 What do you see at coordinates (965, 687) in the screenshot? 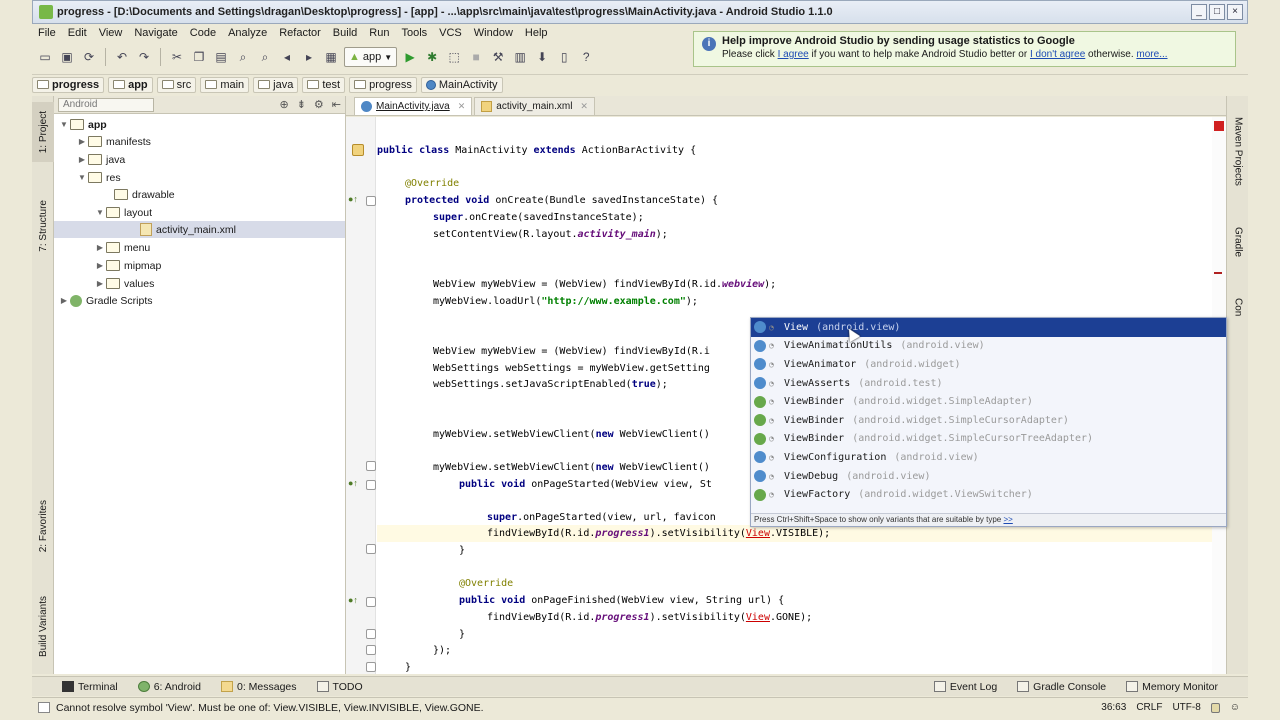
I see `event-log-button: Event Log` at bounding box center [965, 687].